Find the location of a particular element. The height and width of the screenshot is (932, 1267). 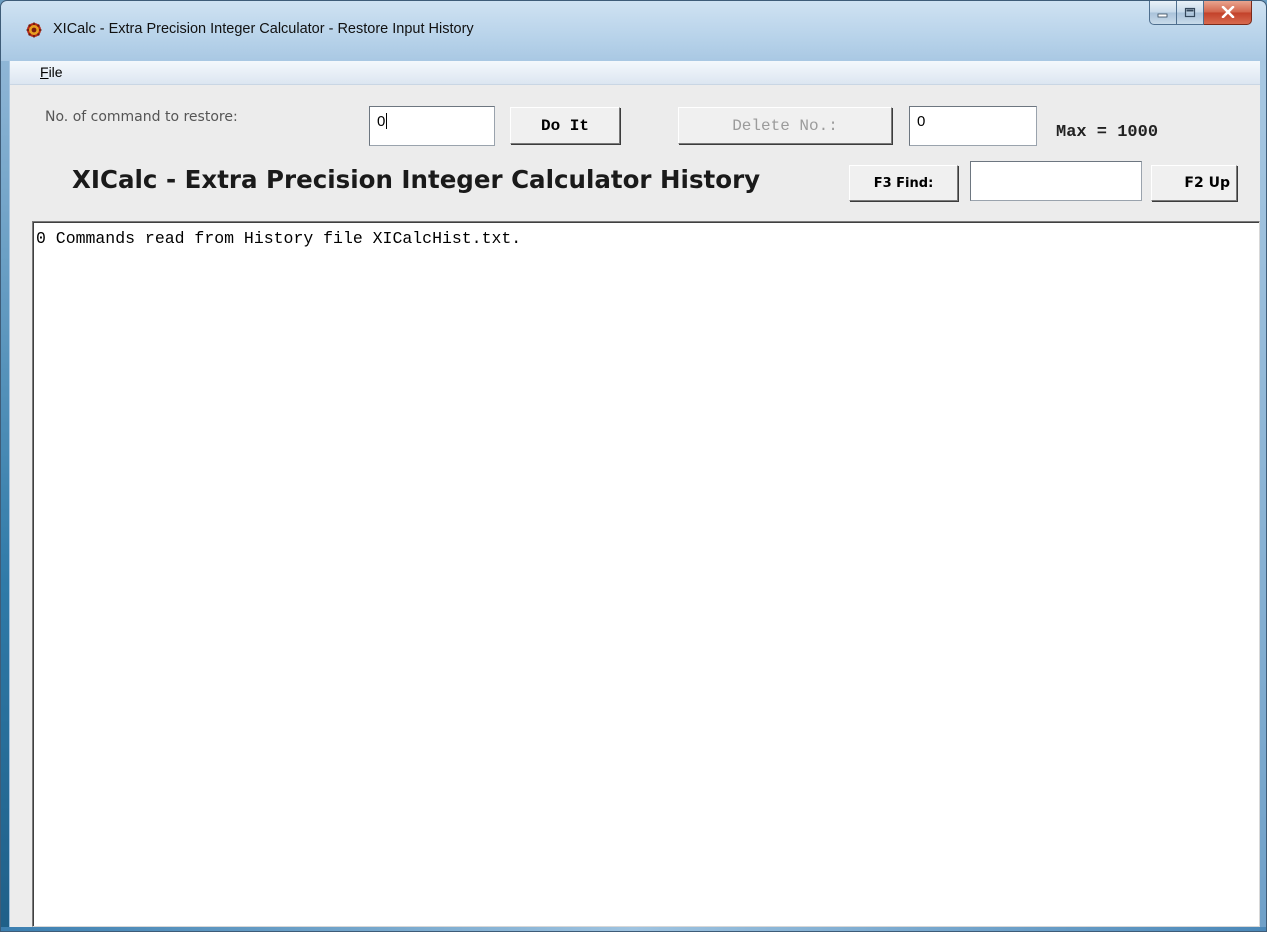

find-button: F3 Find: is located at coordinates (903, 183).